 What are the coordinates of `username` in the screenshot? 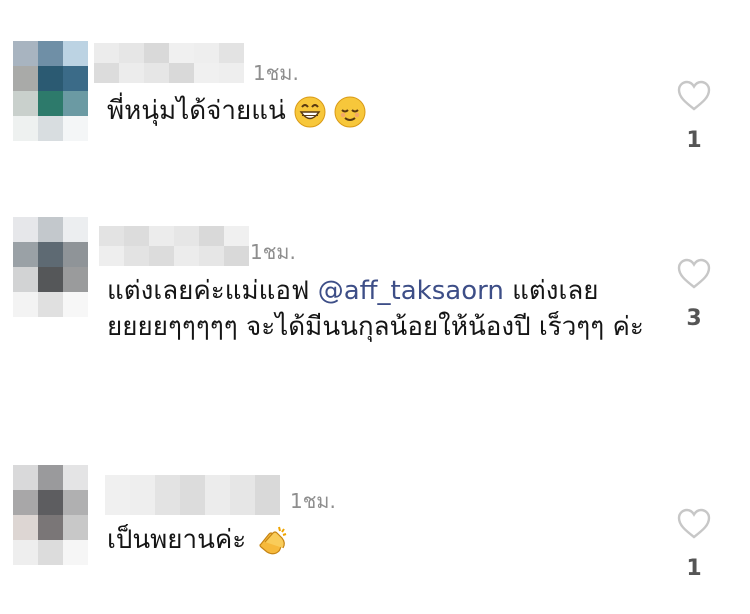 It's located at (192, 495).